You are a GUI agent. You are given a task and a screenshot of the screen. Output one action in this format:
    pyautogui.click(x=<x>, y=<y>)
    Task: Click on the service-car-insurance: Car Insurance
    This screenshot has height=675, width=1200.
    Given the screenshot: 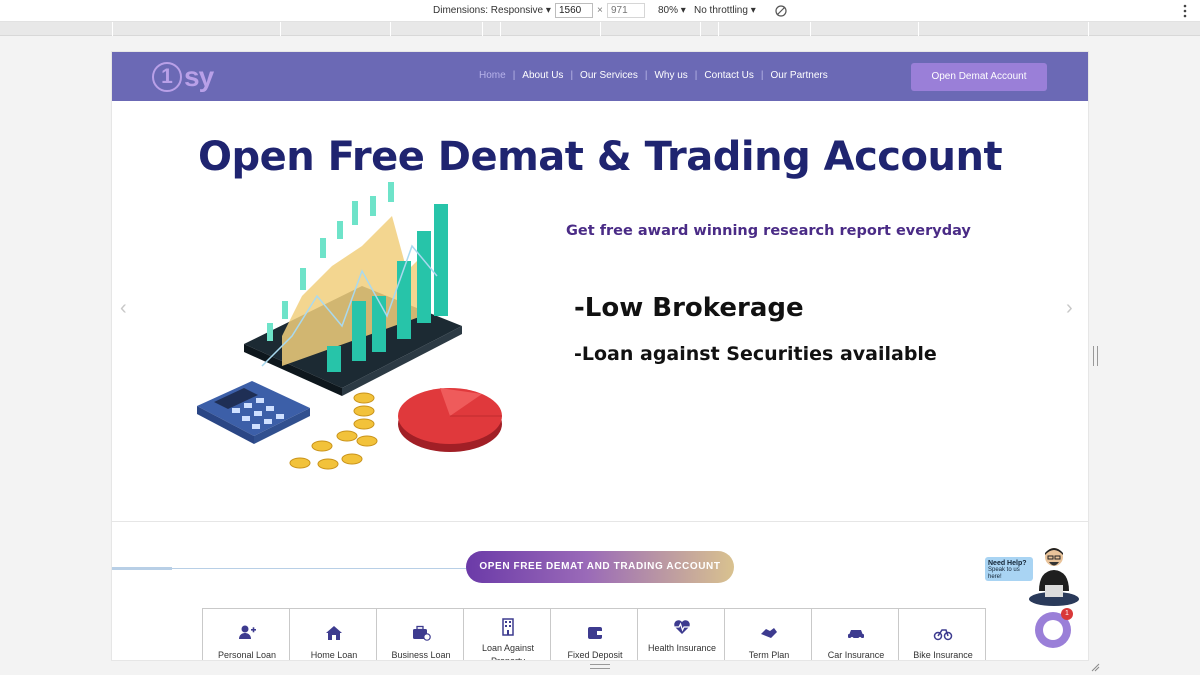 What is the action you would take?
    pyautogui.click(x=855, y=634)
    